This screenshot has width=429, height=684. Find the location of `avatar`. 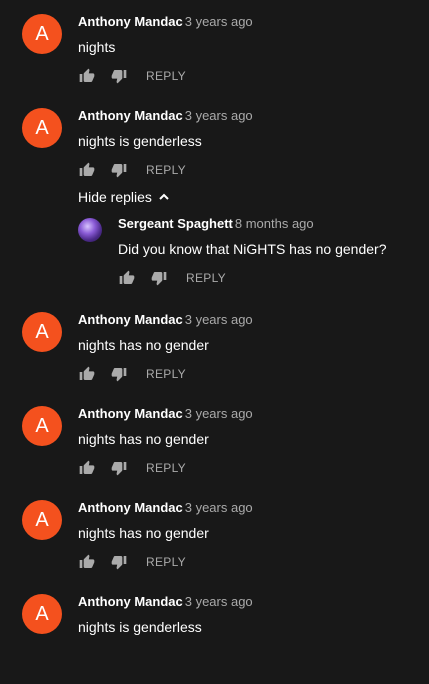

avatar is located at coordinates (90, 230).